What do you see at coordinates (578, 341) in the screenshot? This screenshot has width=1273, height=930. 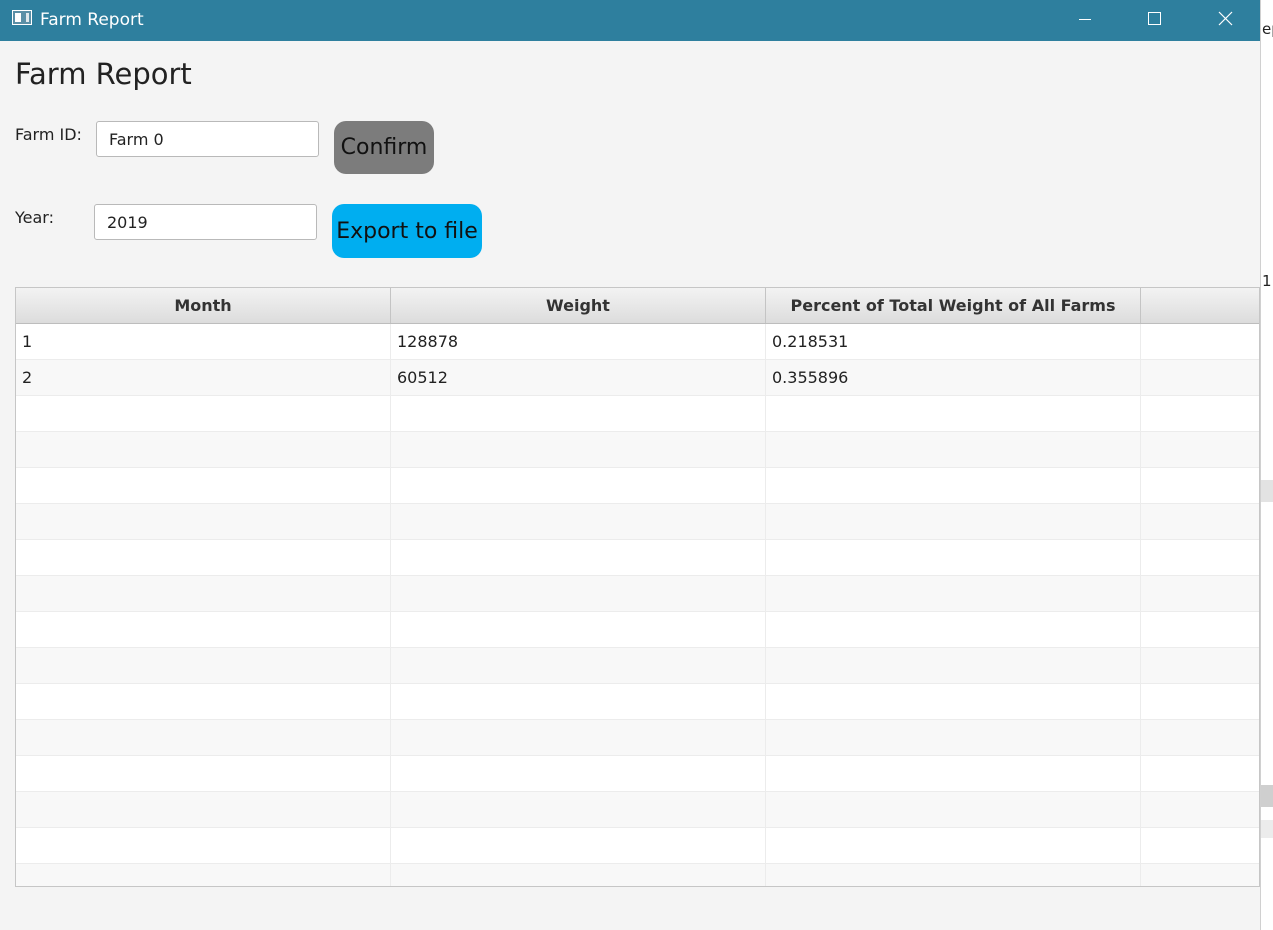 I see `cell-weight: 128878` at bounding box center [578, 341].